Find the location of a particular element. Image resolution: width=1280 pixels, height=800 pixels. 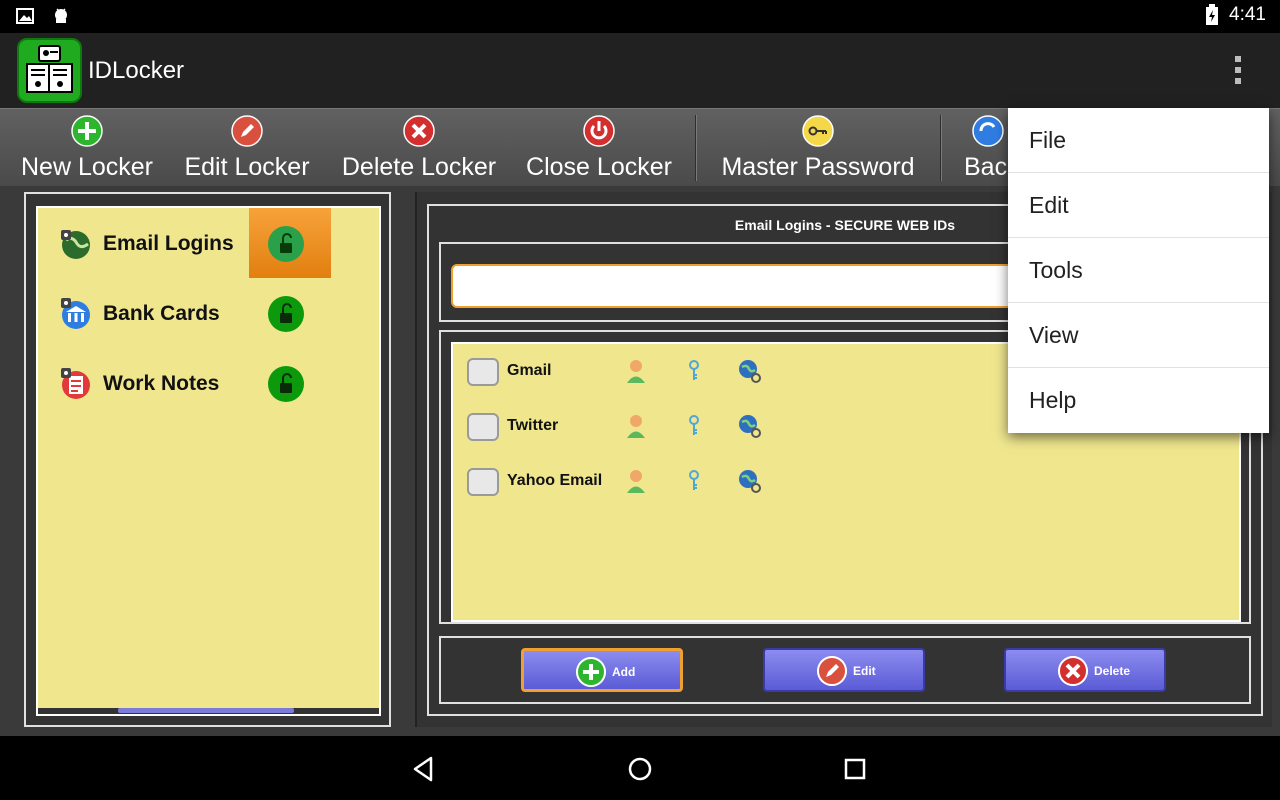

scrollbar-thumb is located at coordinates (206, 710).